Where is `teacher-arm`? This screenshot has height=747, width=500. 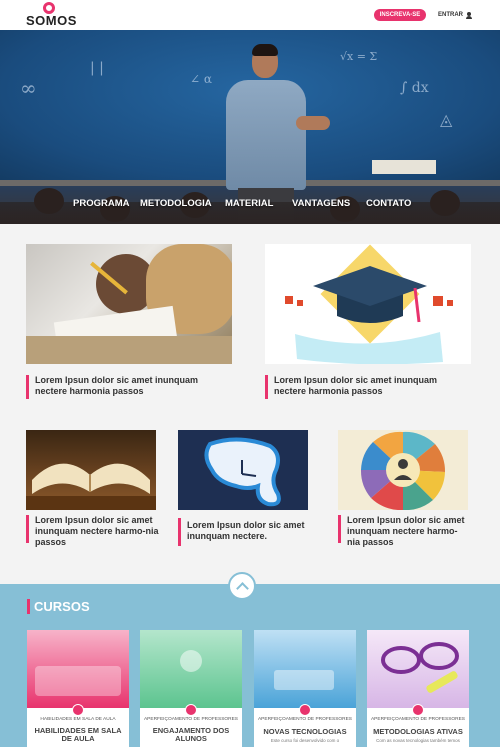 teacher-arm is located at coordinates (313, 123).